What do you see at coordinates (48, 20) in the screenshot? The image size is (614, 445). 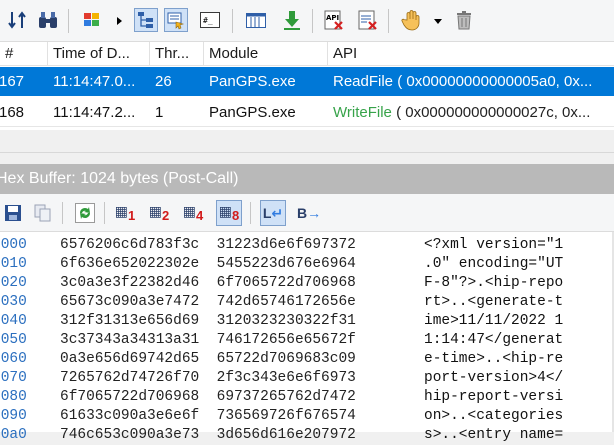 I see `binoculars-icon` at bounding box center [48, 20].